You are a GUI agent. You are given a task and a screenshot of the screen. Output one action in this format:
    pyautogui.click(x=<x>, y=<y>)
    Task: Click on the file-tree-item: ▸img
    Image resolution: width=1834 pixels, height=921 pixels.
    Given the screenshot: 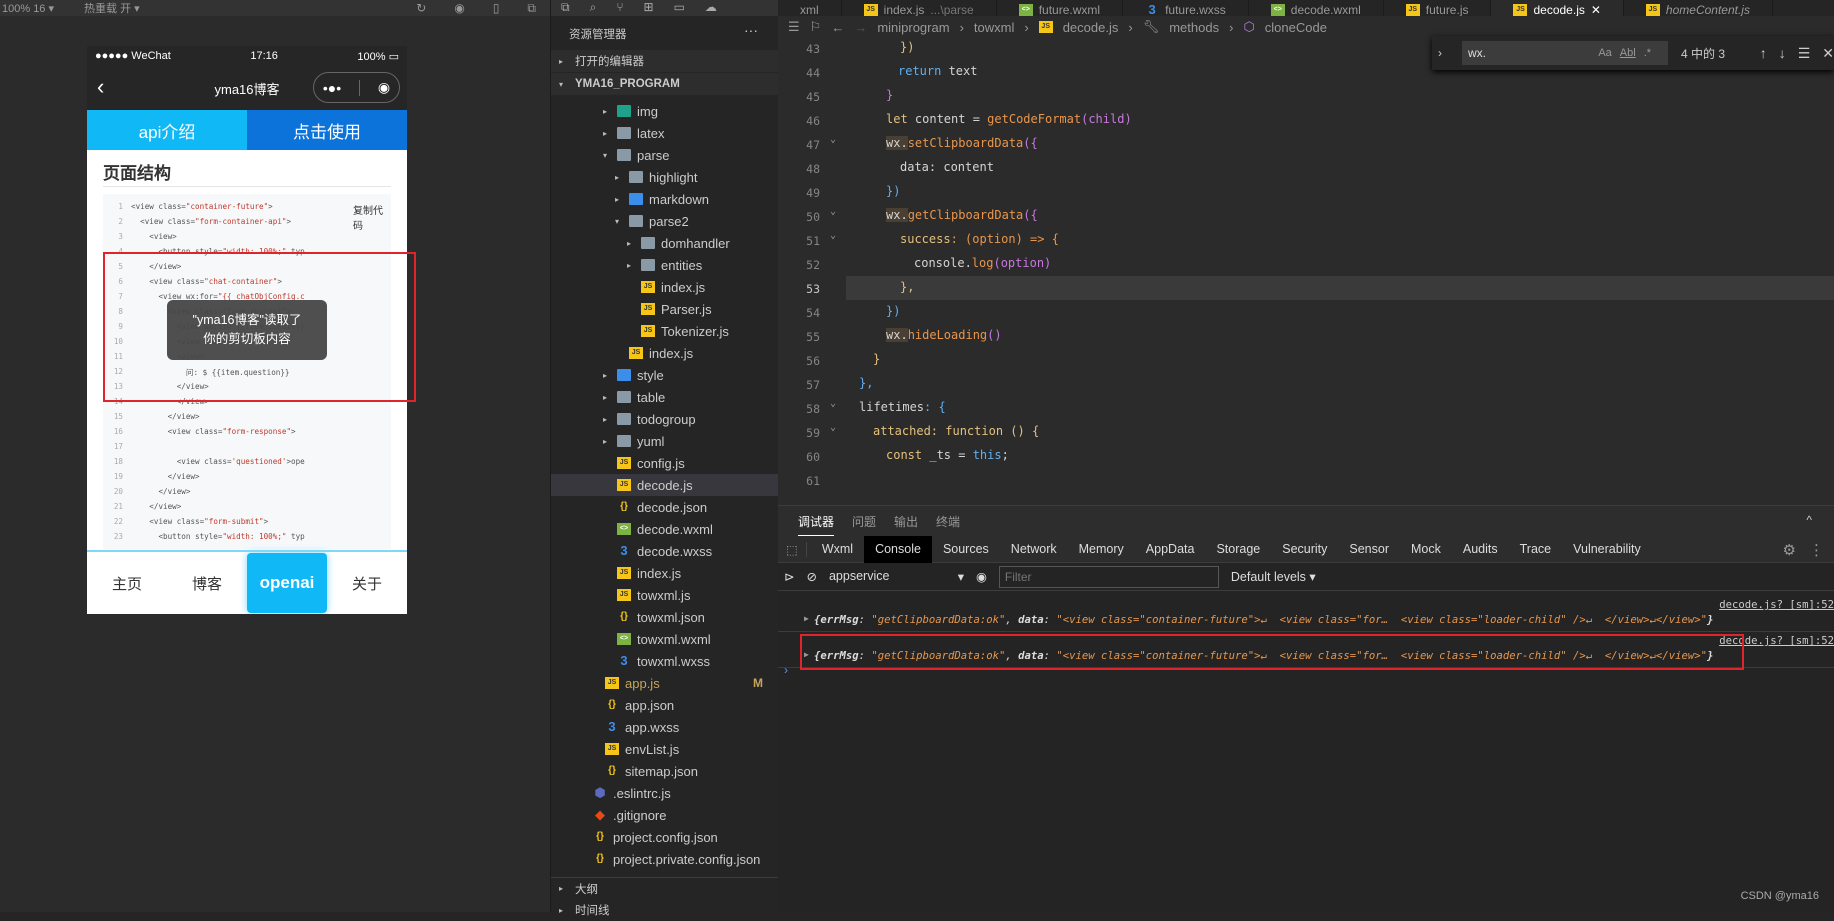 What is the action you would take?
    pyautogui.click(x=665, y=111)
    